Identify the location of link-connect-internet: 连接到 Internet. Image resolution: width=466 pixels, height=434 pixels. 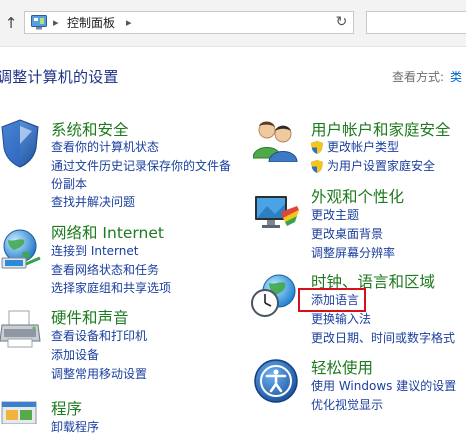
(94, 251).